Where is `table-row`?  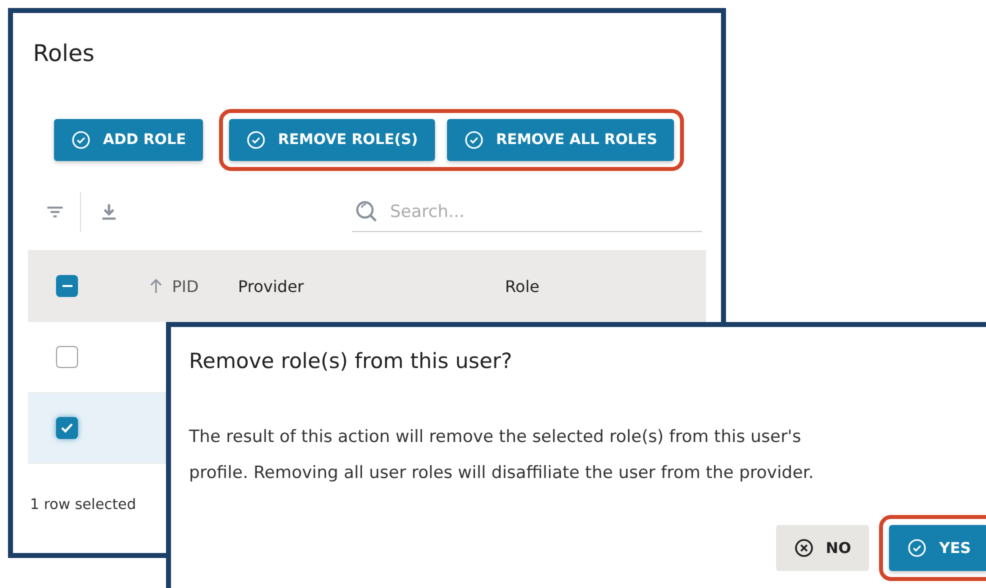
table-row is located at coordinates (97, 428).